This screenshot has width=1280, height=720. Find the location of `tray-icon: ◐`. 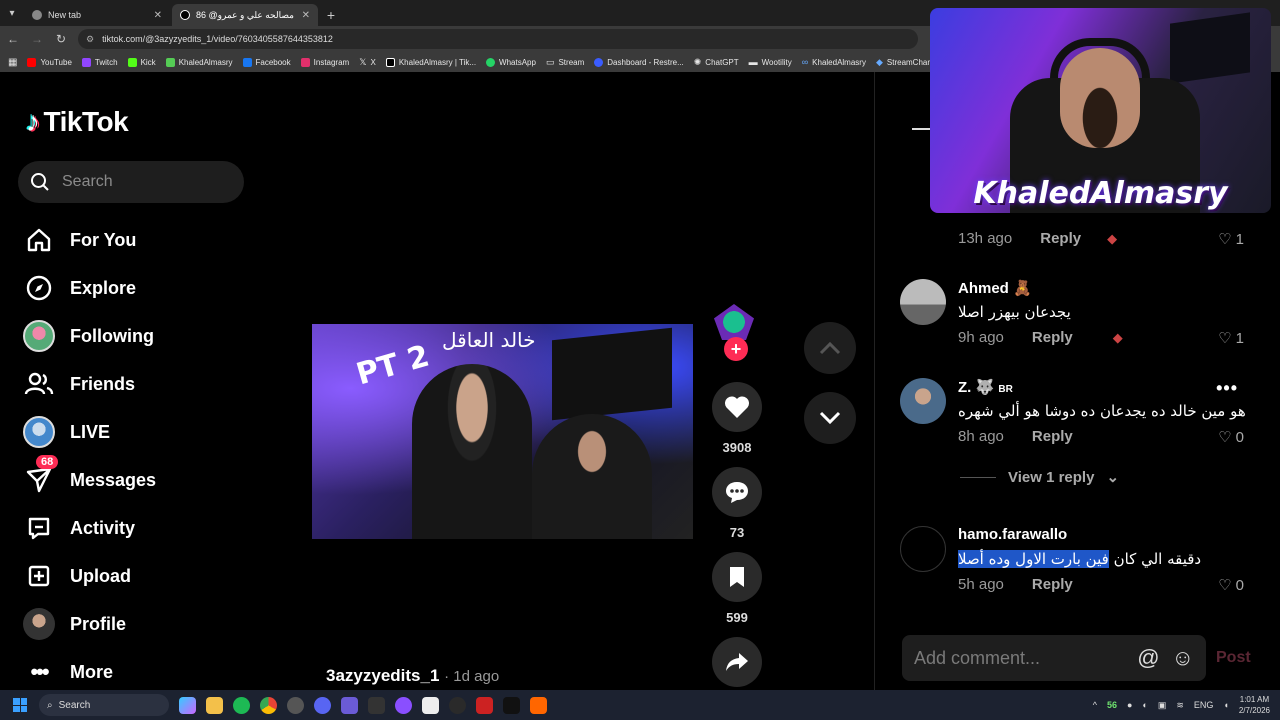

tray-icon: ◐ is located at coordinates (1144, 705).